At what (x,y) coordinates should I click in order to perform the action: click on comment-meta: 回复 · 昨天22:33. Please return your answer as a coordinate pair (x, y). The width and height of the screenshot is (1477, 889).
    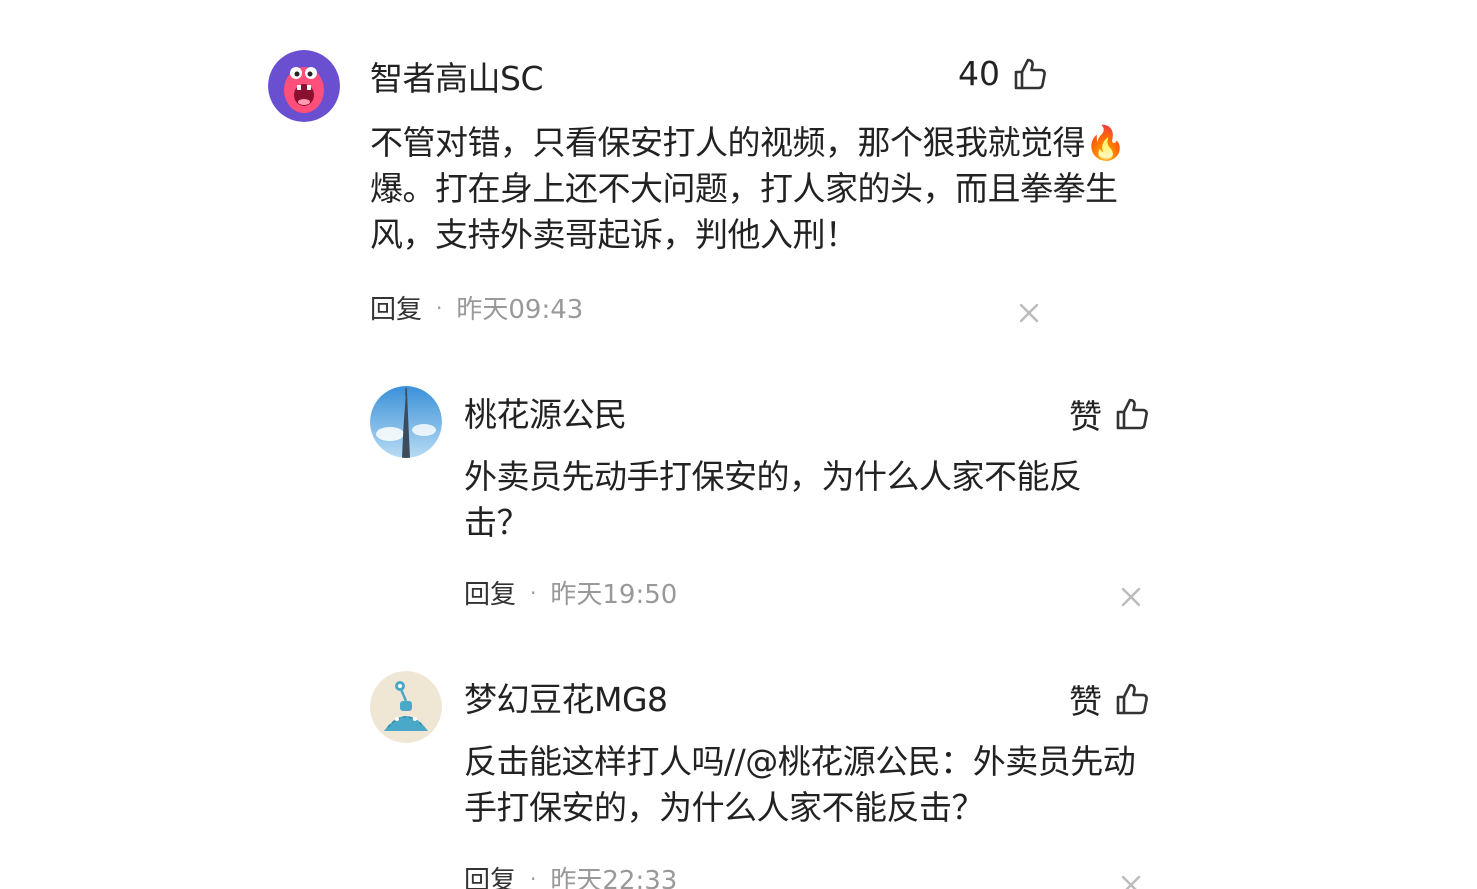
    Looking at the image, I should click on (570, 874).